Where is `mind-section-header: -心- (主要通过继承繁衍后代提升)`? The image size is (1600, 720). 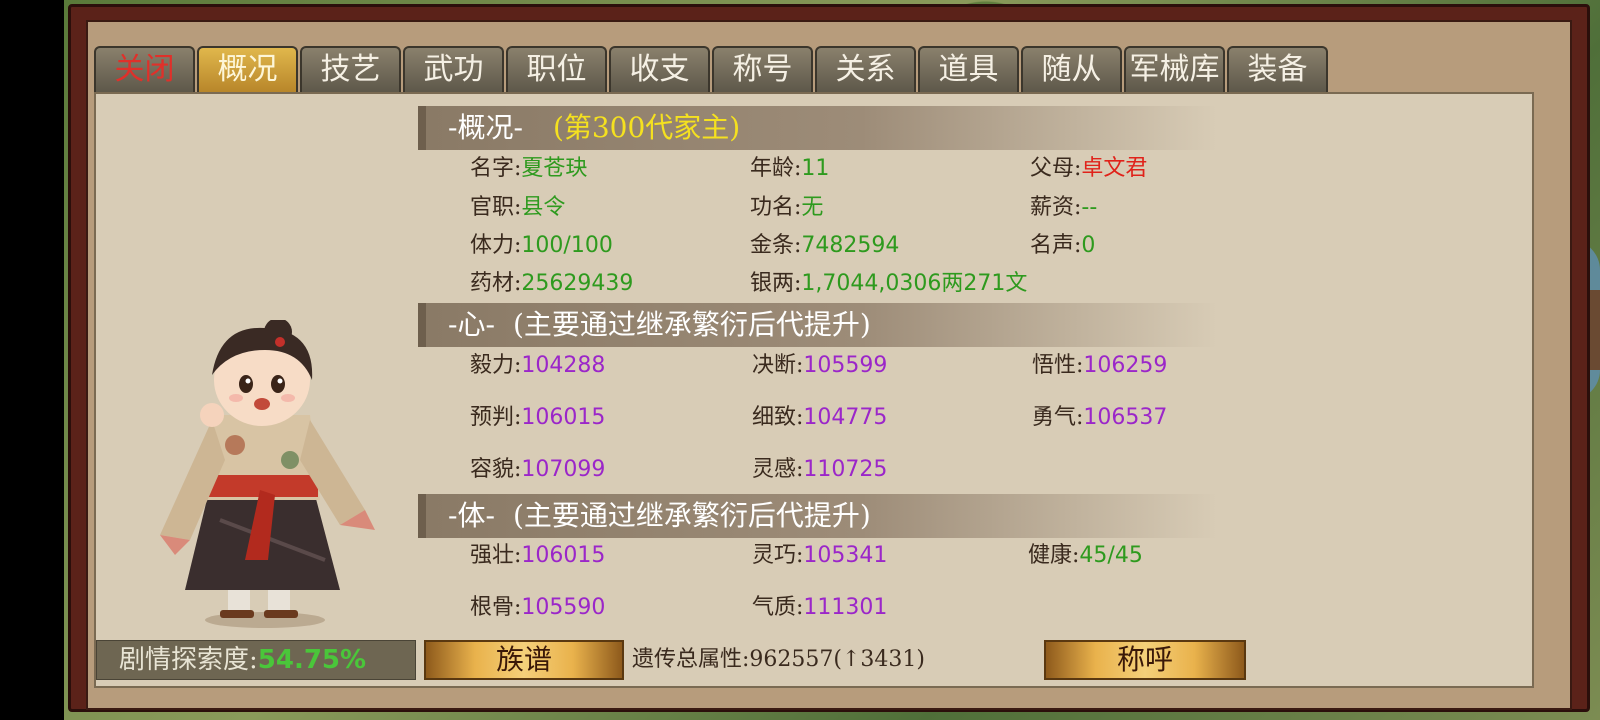 mind-section-header: -心- (主要通过继承繁衍后代提升) is located at coordinates (818, 325).